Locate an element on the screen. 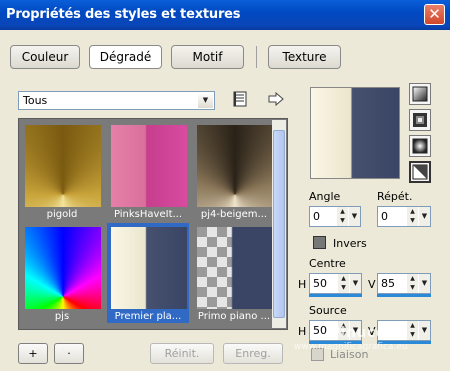 This screenshot has width=450, height=371. center-v-label: V is located at coordinates (372, 284).